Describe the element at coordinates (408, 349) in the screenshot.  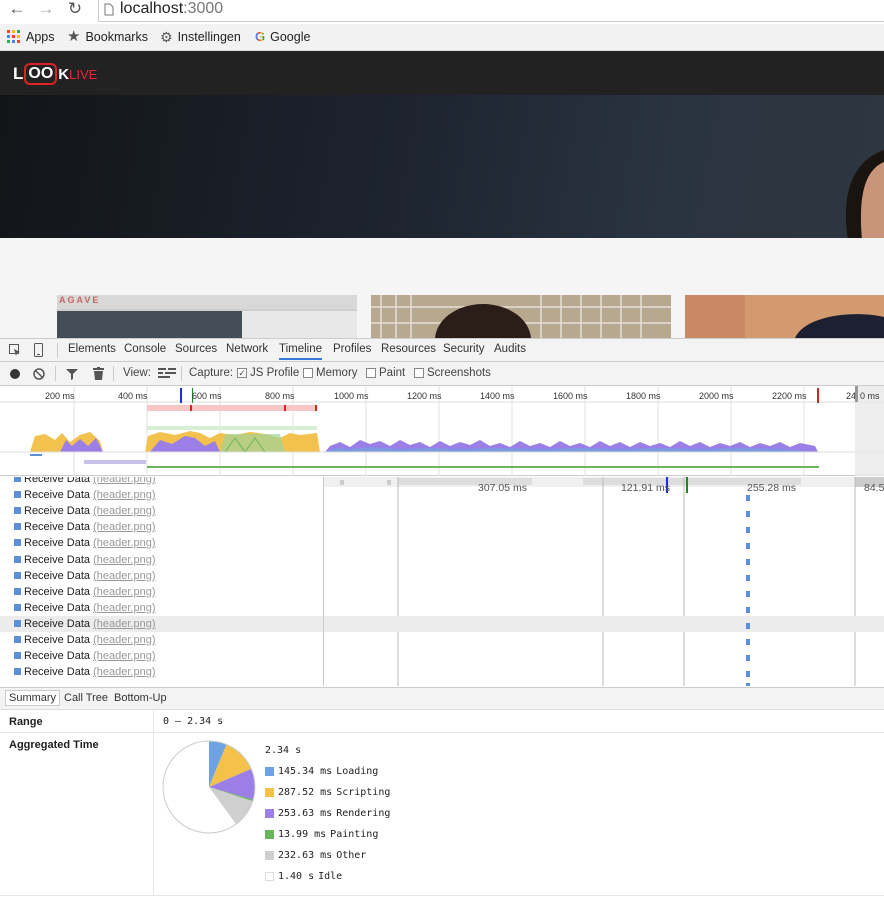
I see `tab-resources: Resources` at that location.